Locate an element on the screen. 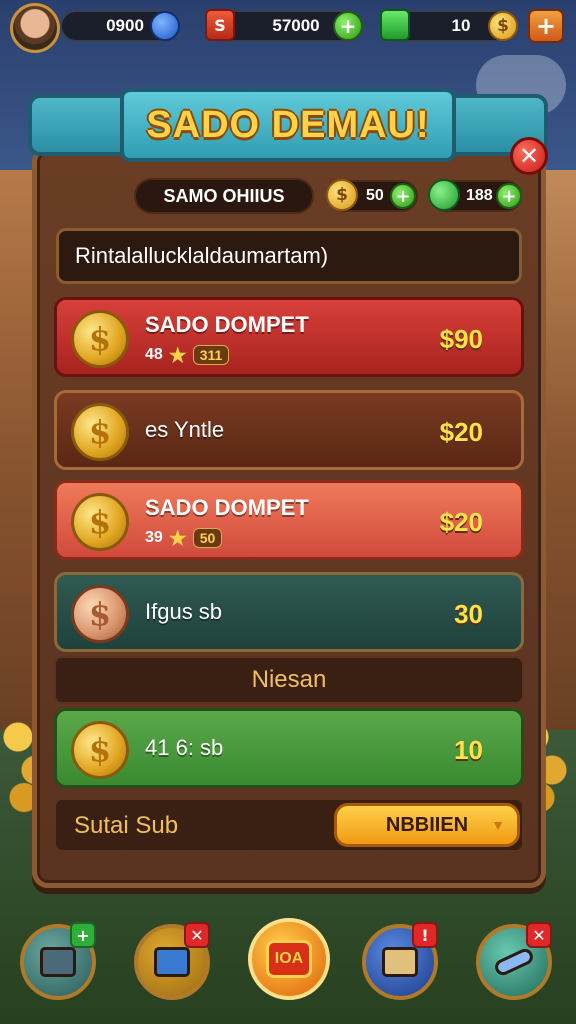 The image size is (576, 1024). red-book-icon: S is located at coordinates (220, 25).